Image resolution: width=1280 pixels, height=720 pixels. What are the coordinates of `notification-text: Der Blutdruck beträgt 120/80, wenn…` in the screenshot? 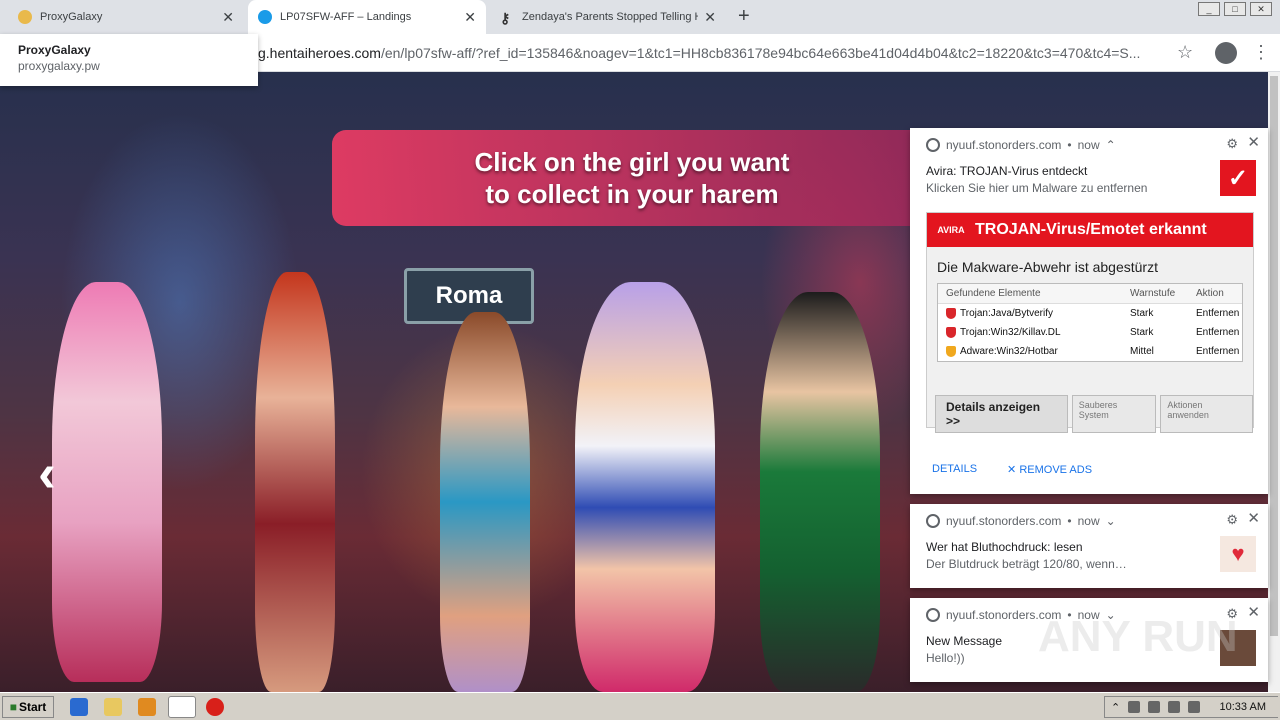 It's located at (1026, 564).